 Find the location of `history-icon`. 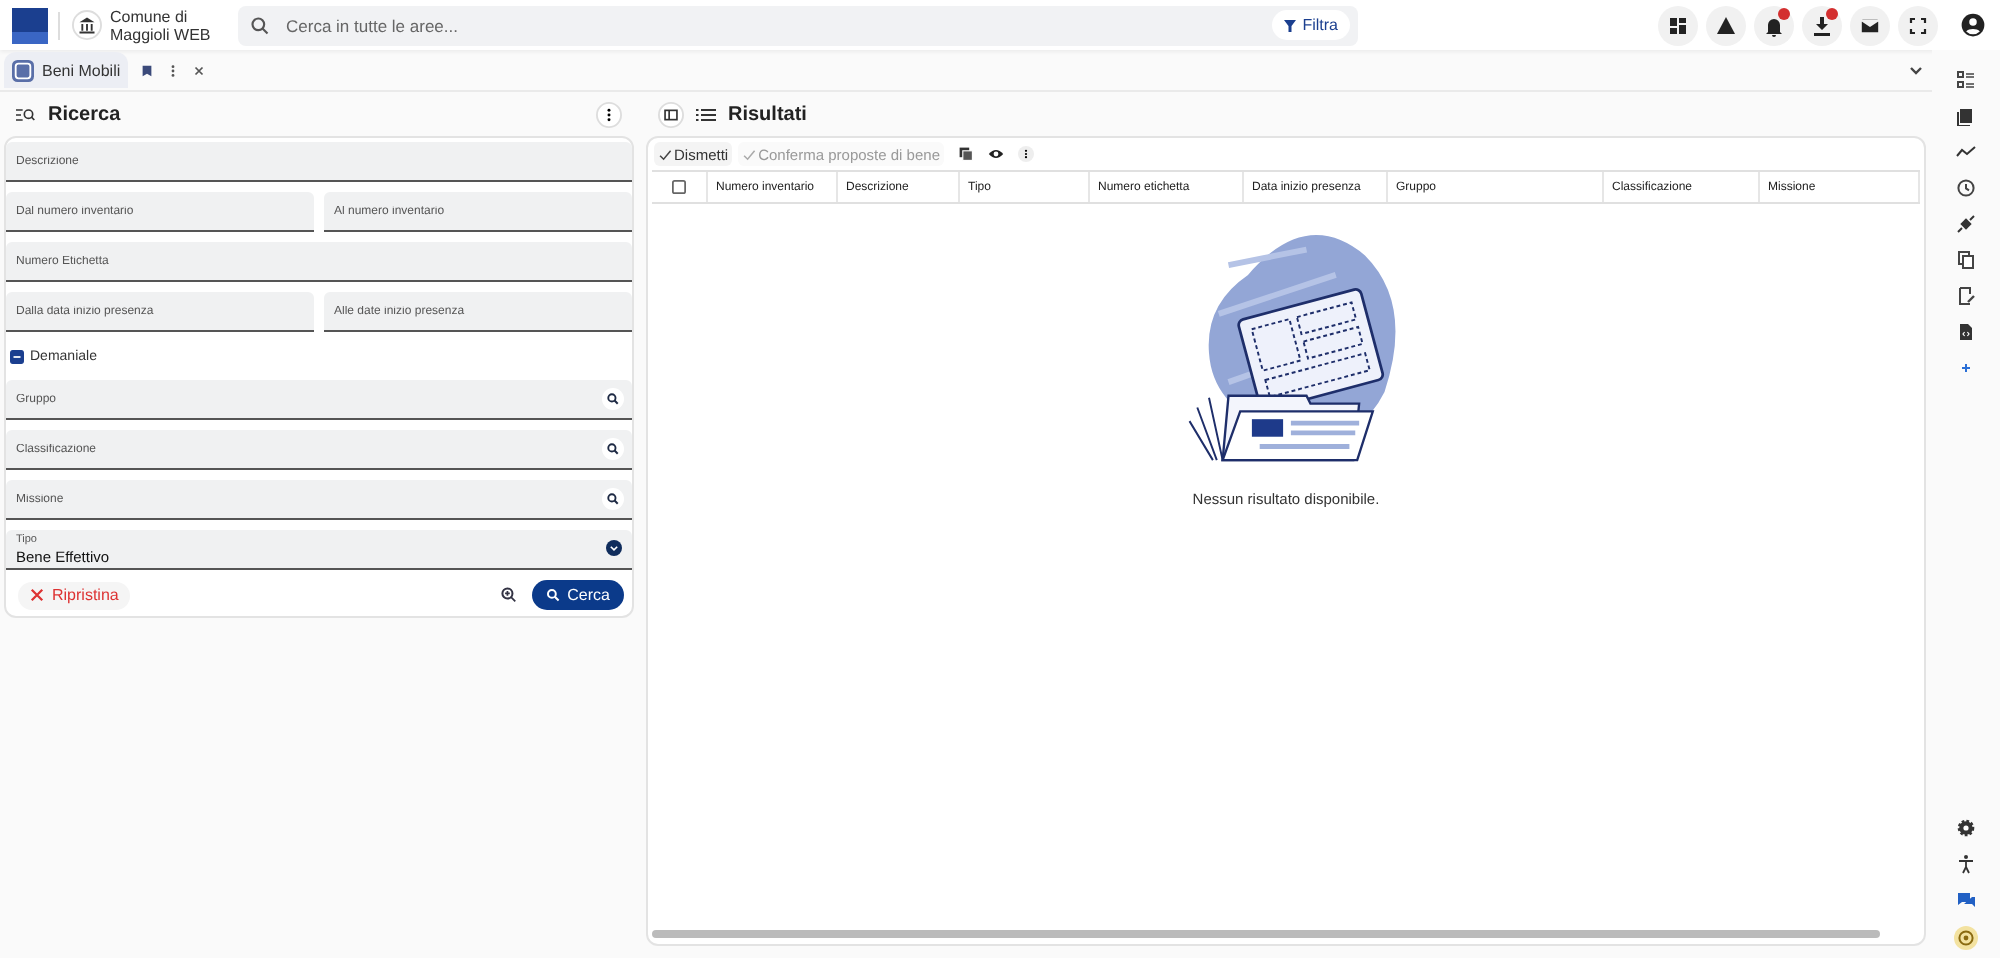

history-icon is located at coordinates (1966, 188).